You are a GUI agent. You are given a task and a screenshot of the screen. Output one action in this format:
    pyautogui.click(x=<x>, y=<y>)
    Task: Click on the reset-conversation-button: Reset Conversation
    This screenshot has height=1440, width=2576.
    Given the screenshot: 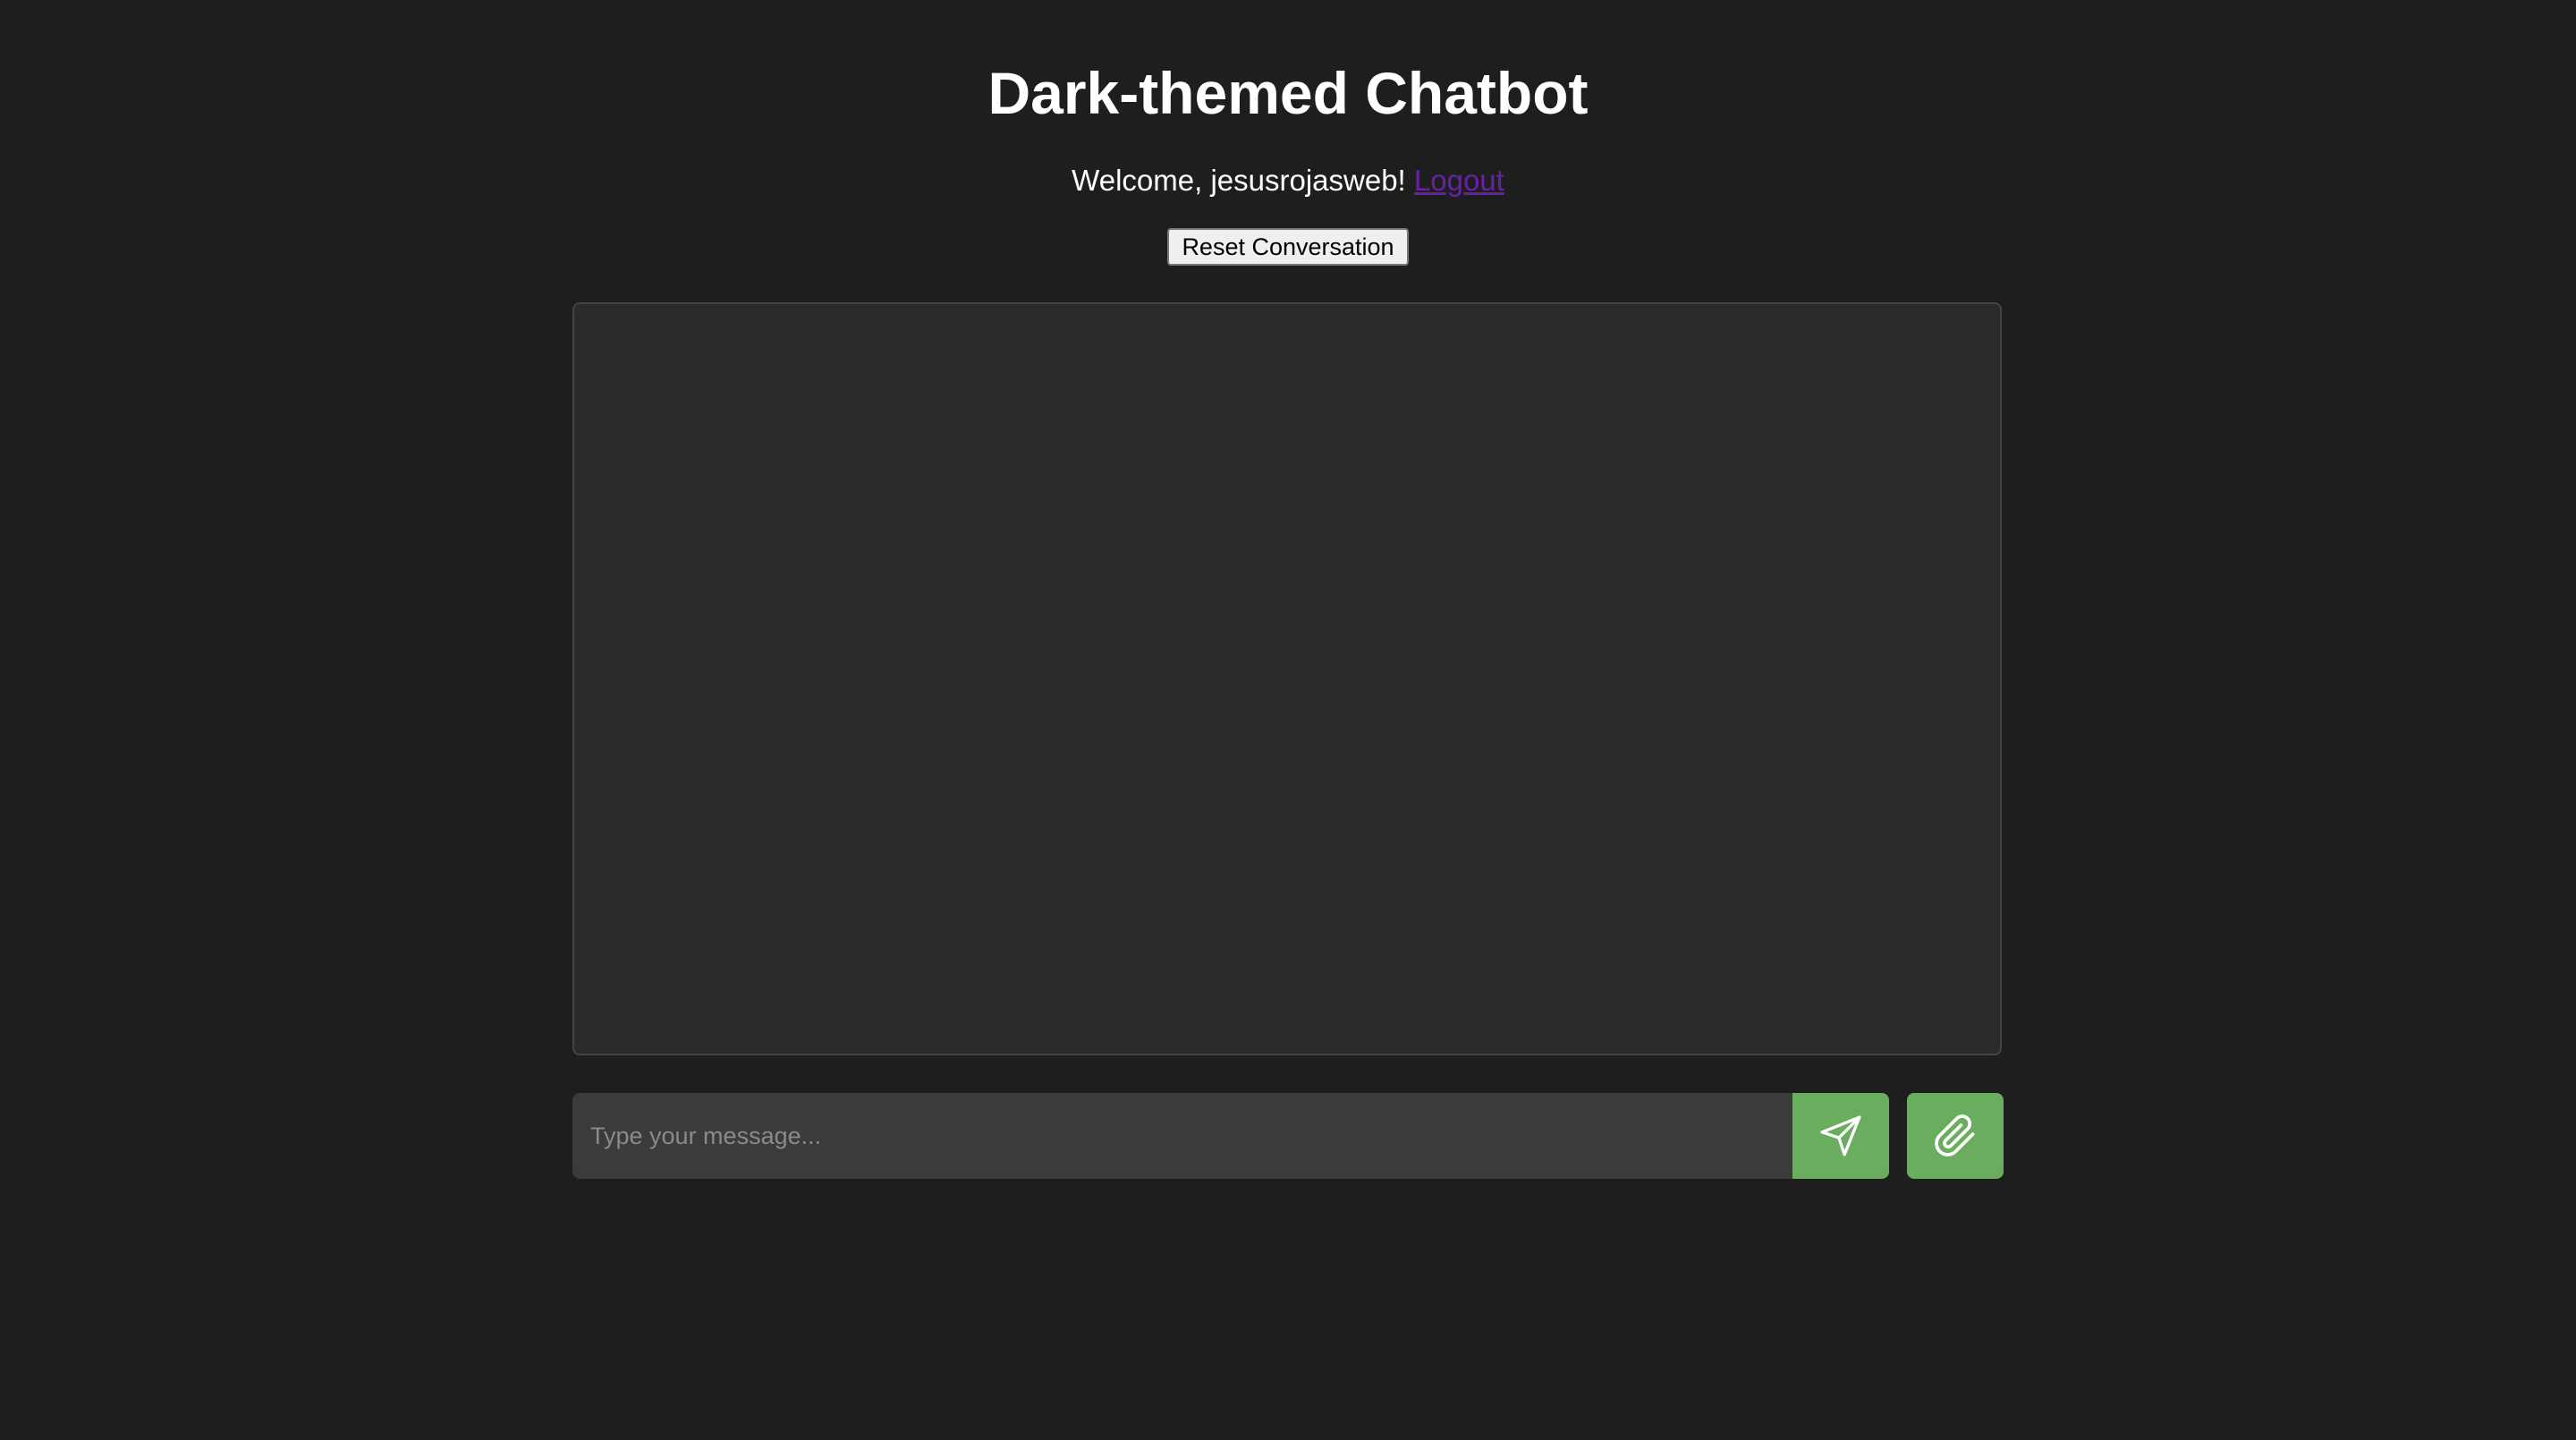 What is the action you would take?
    pyautogui.click(x=1288, y=247)
    